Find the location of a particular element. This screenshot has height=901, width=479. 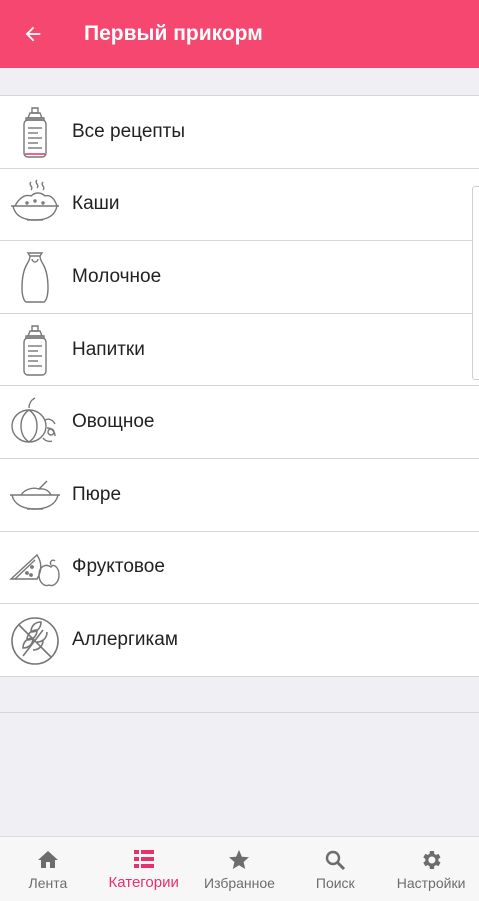

back-button is located at coordinates (33, 34).